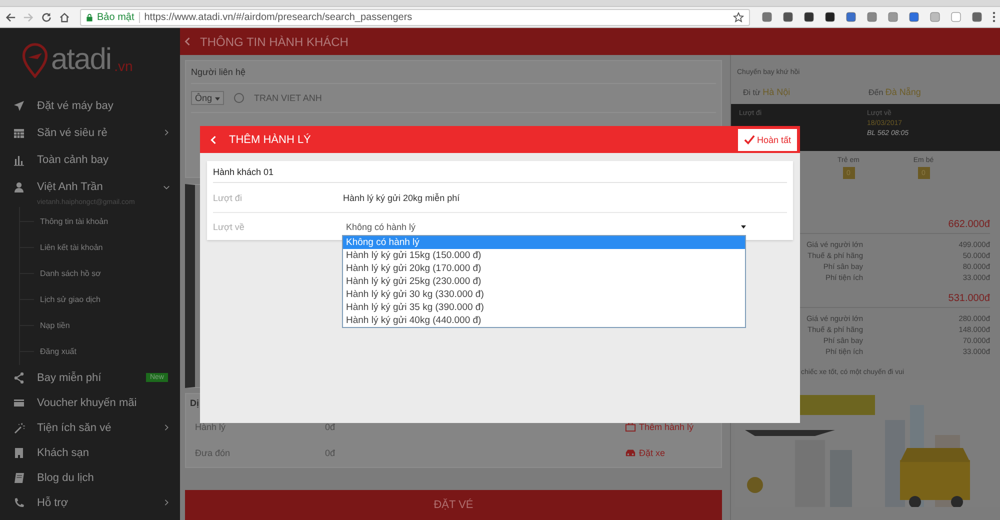 The width and height of the screenshot is (1000, 520). I want to click on dropdown-option: Hành lý ký gửi 40kg (440.000 đ), so click(544, 320).